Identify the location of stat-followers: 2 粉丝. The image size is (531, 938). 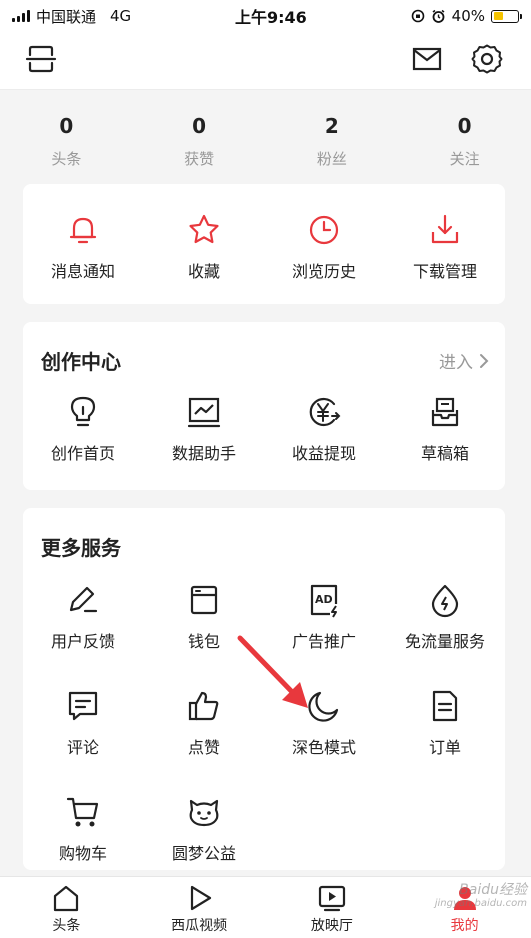
(332, 132).